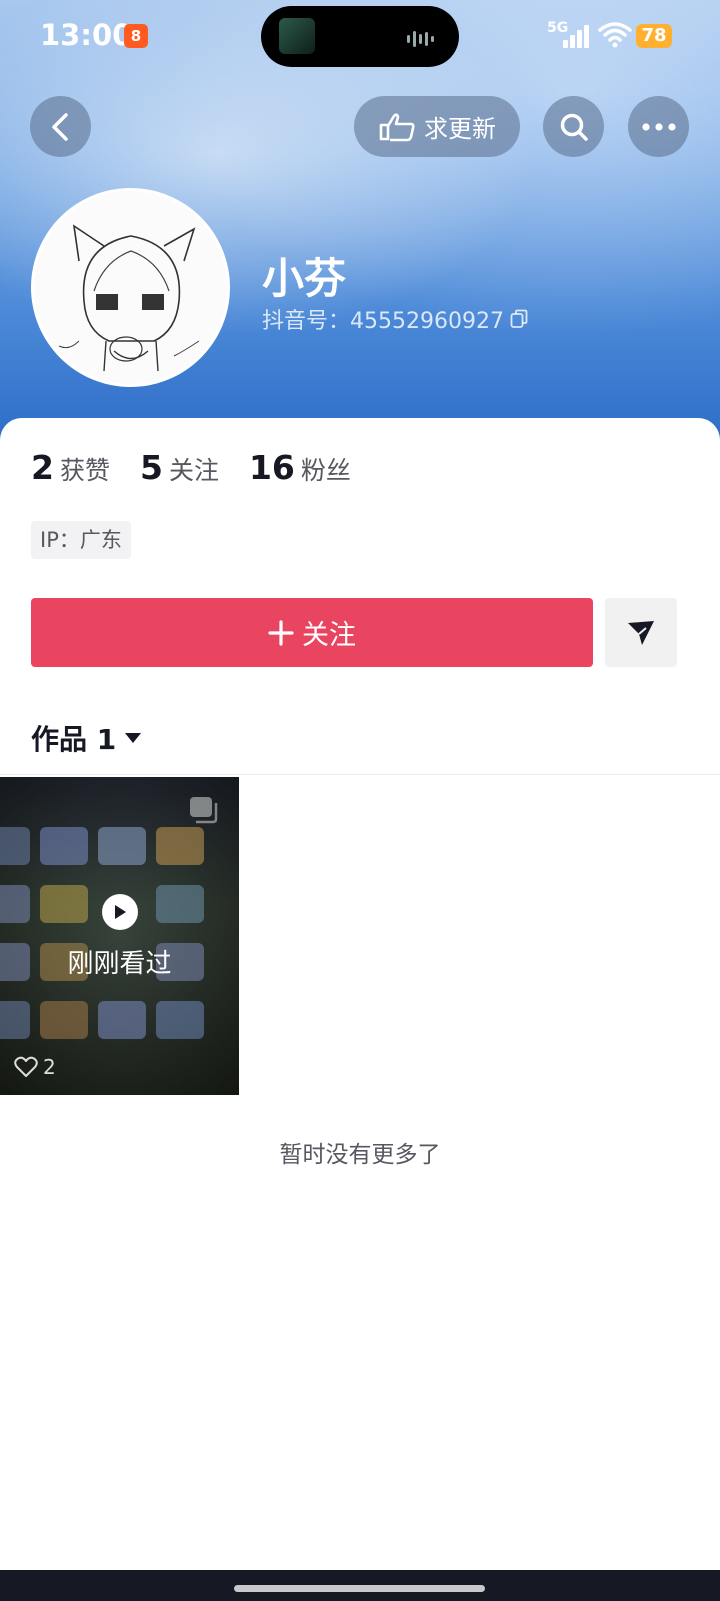 The image size is (720, 1601). I want to click on more-button, so click(658, 126).